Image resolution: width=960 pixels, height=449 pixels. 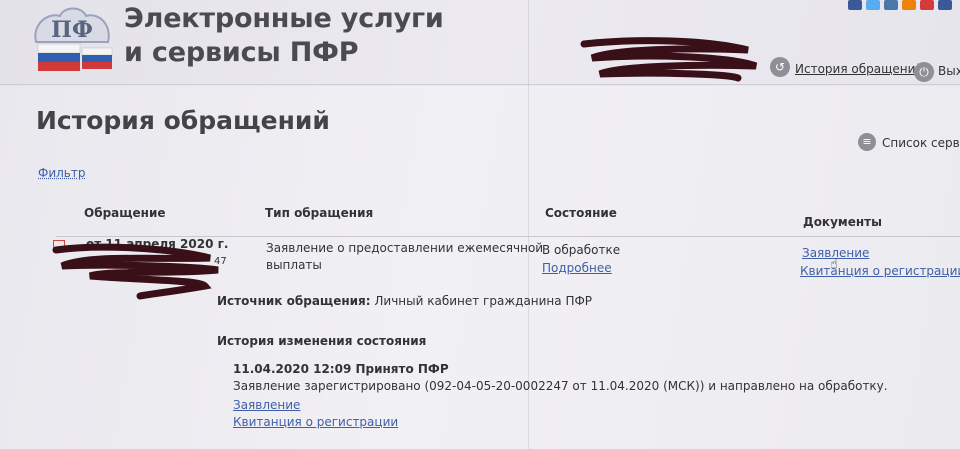 What do you see at coordinates (669, 59) in the screenshot?
I see `redacted-username` at bounding box center [669, 59].